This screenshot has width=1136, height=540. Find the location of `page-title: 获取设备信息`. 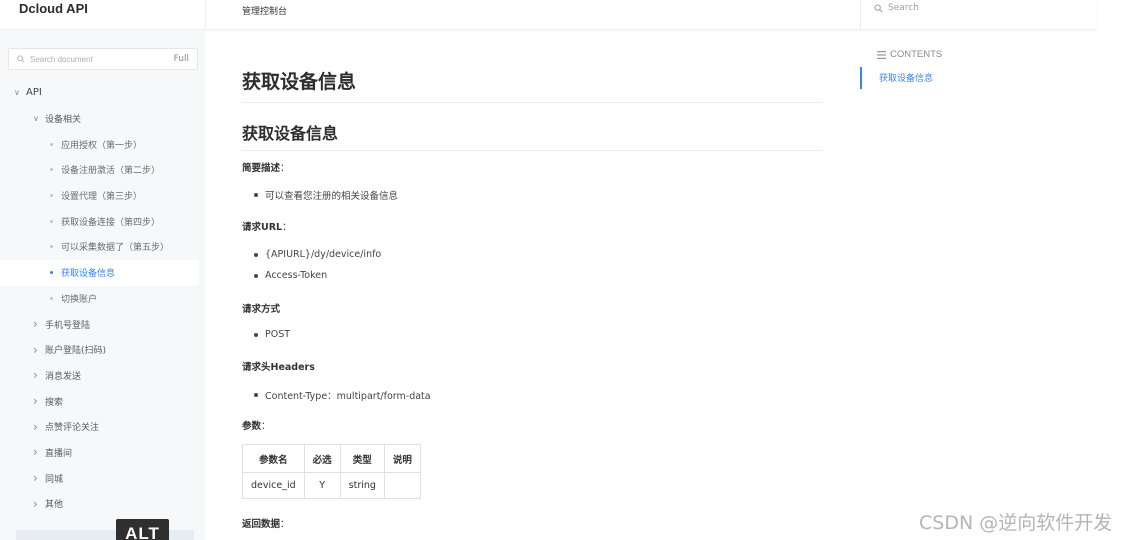

page-title: 获取设备信息 is located at coordinates (532, 85).